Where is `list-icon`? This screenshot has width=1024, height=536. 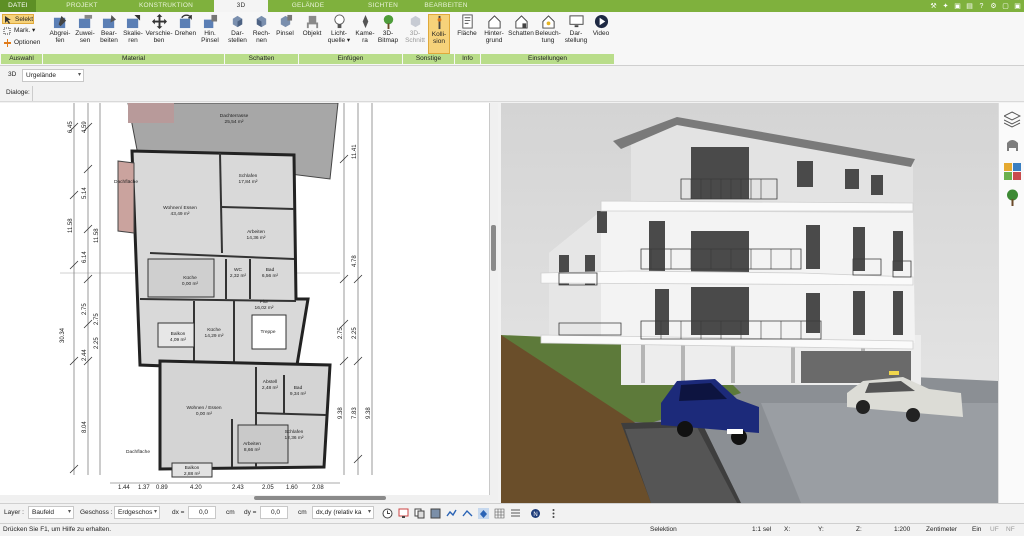 list-icon is located at coordinates (515, 513).